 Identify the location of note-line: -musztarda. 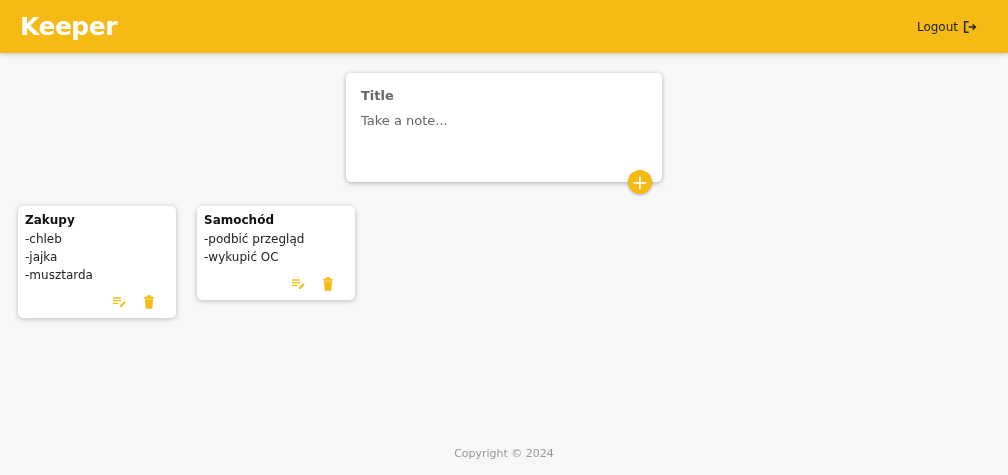
(59, 275).